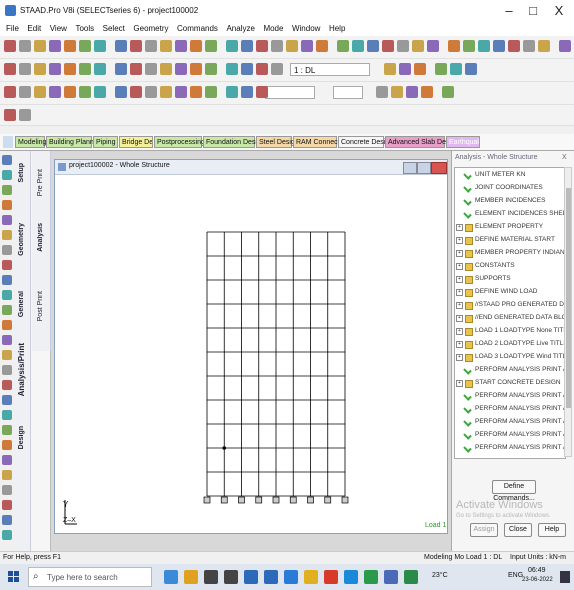 Image resolution: width=574 pixels, height=590 pixels. Describe the element at coordinates (150, 29) in the screenshot. I see `menu-geometry: Geometry` at that location.